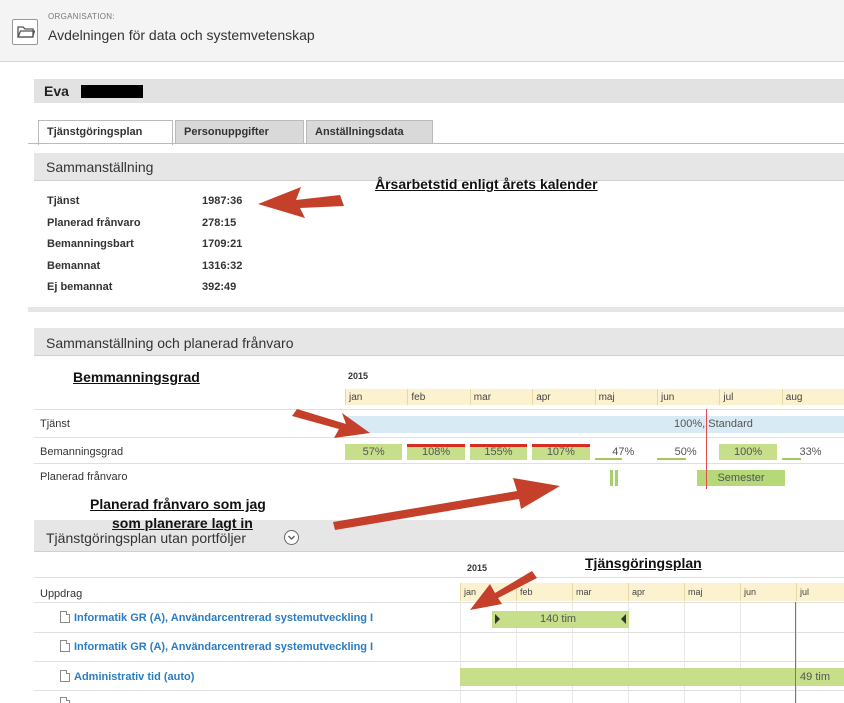  Describe the element at coordinates (810, 452) in the screenshot. I see `staffing-cell: 33%` at that location.